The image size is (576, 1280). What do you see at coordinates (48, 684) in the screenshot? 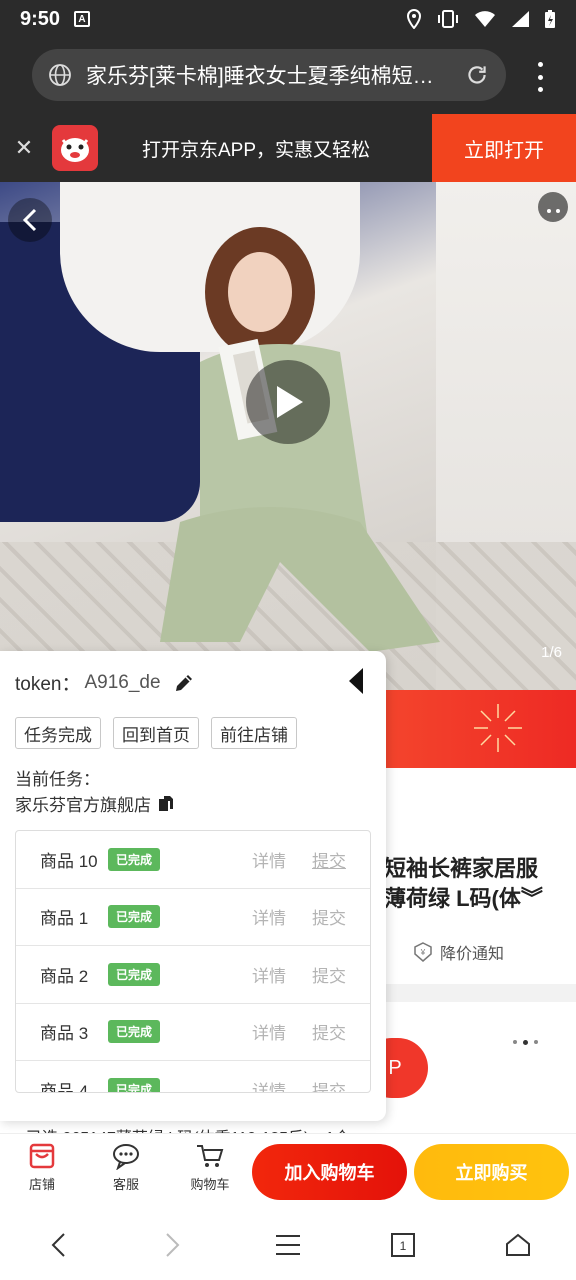
I see `token-label: token：` at bounding box center [48, 684].